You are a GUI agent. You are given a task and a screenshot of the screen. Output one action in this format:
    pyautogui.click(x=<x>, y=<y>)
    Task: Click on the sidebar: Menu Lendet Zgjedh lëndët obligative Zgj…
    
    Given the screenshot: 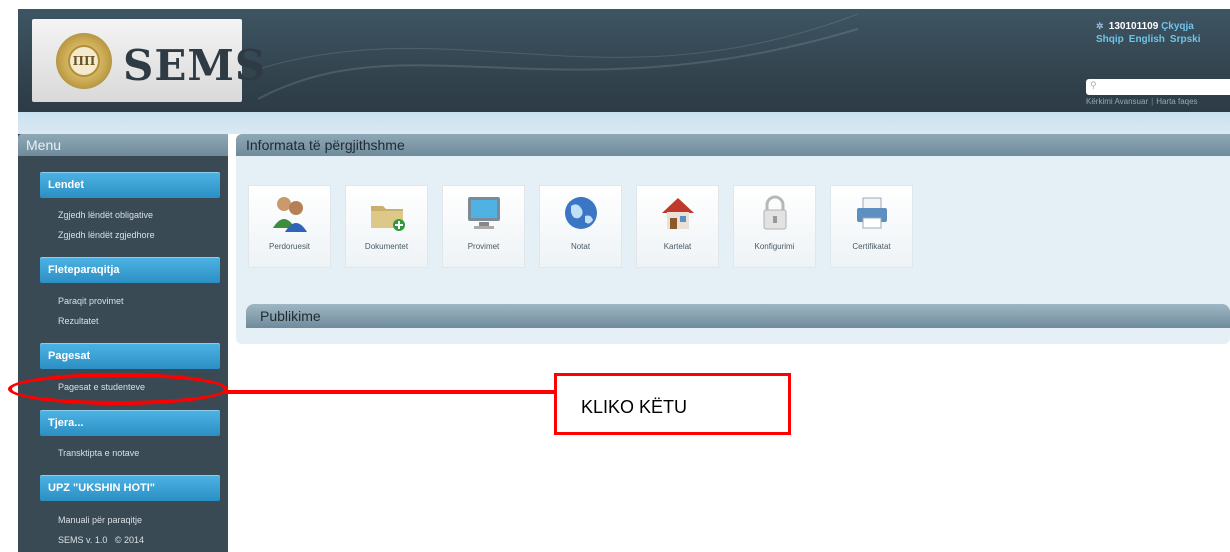 What is the action you would take?
    pyautogui.click(x=123, y=343)
    